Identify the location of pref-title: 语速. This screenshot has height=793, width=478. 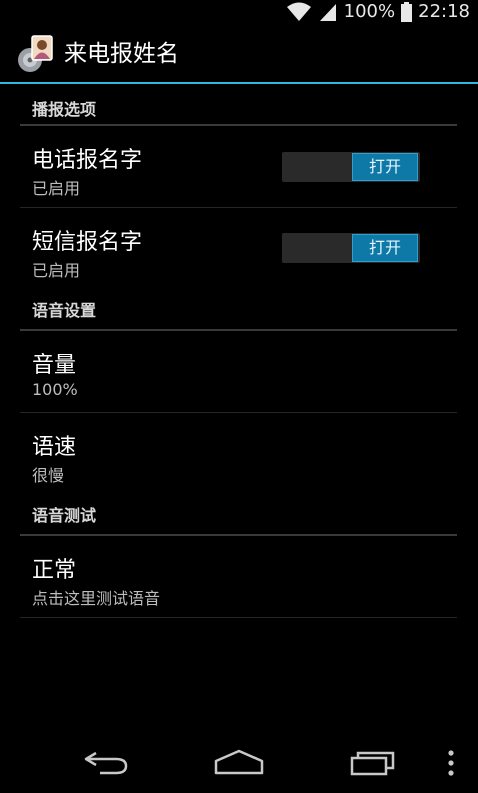
(54, 447).